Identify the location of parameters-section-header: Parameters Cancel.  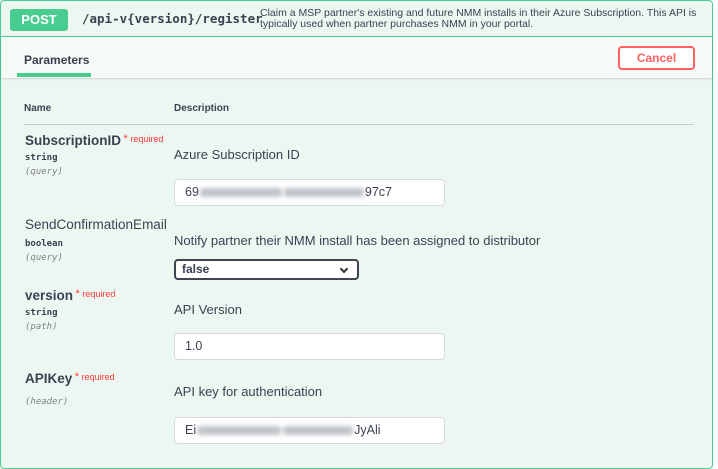
(356, 57).